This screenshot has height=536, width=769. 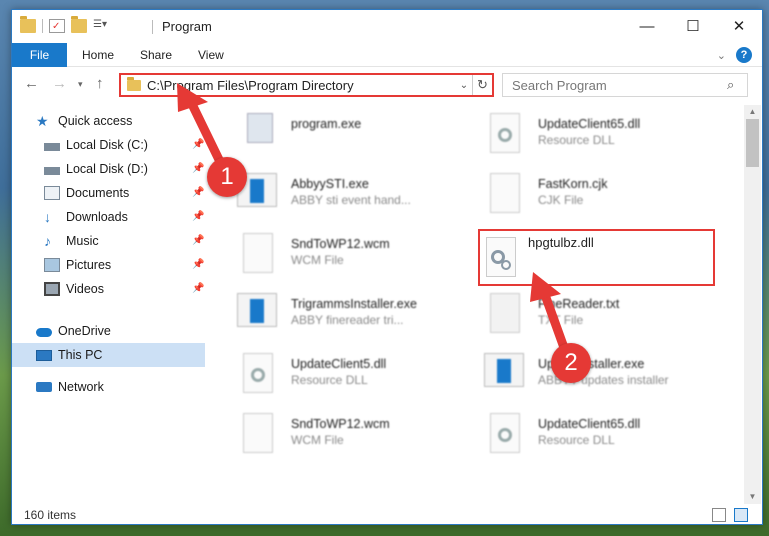 I want to click on cloud-icon, so click(x=44, y=332).